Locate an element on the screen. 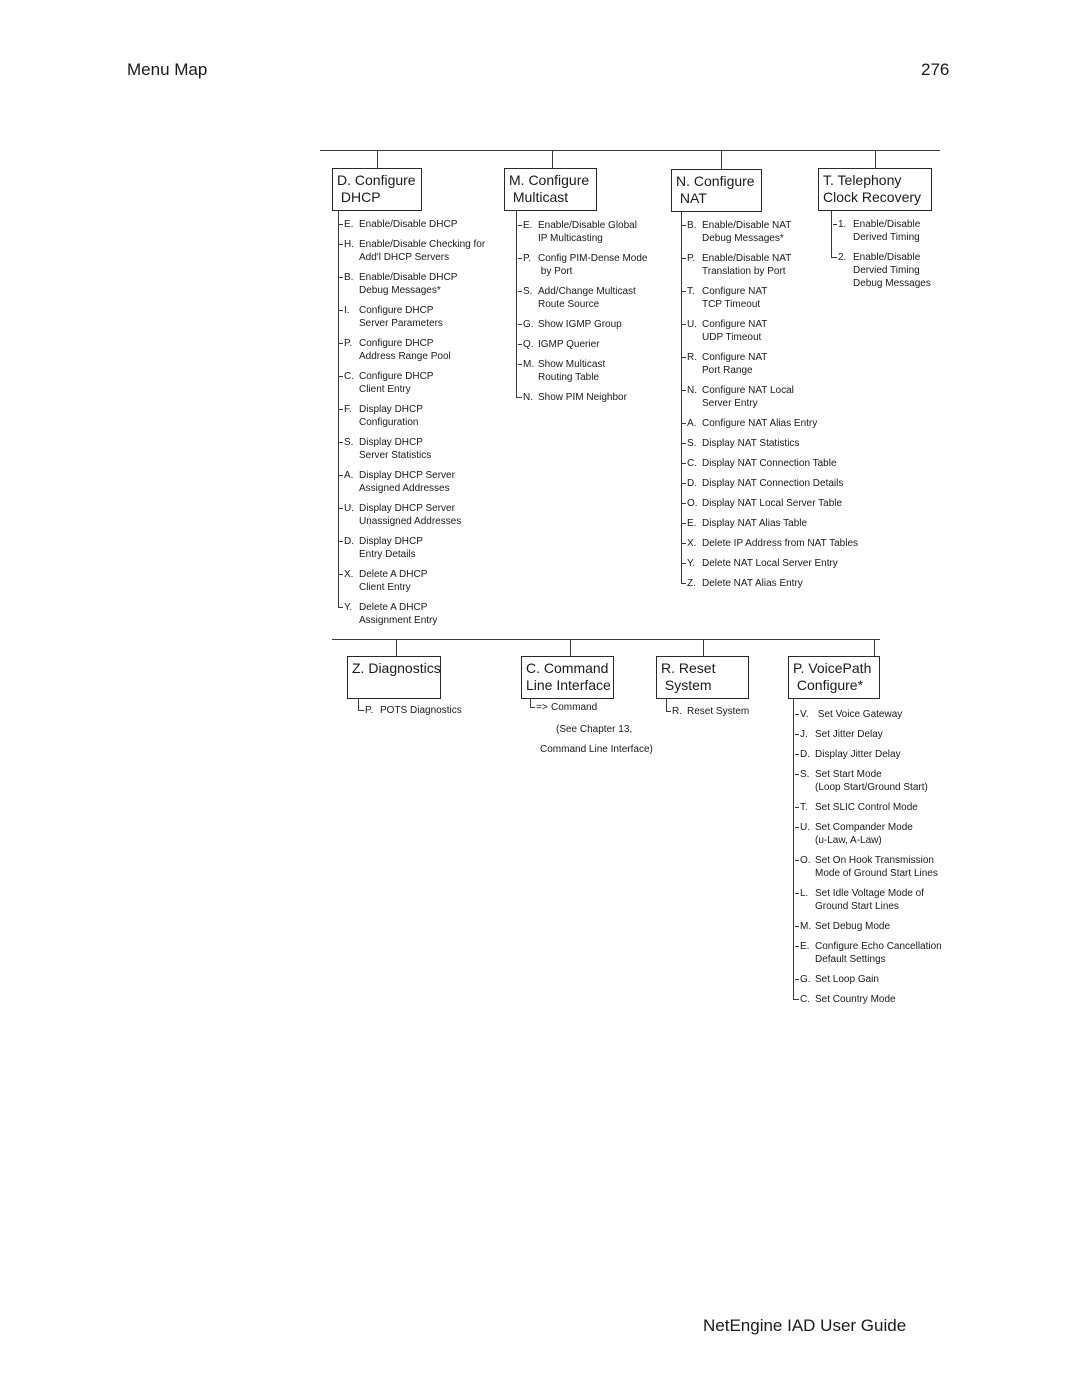 This screenshot has width=1080, height=1397. menu-item: I. Configure DHCP Server Parameters is located at coordinates (391, 317).